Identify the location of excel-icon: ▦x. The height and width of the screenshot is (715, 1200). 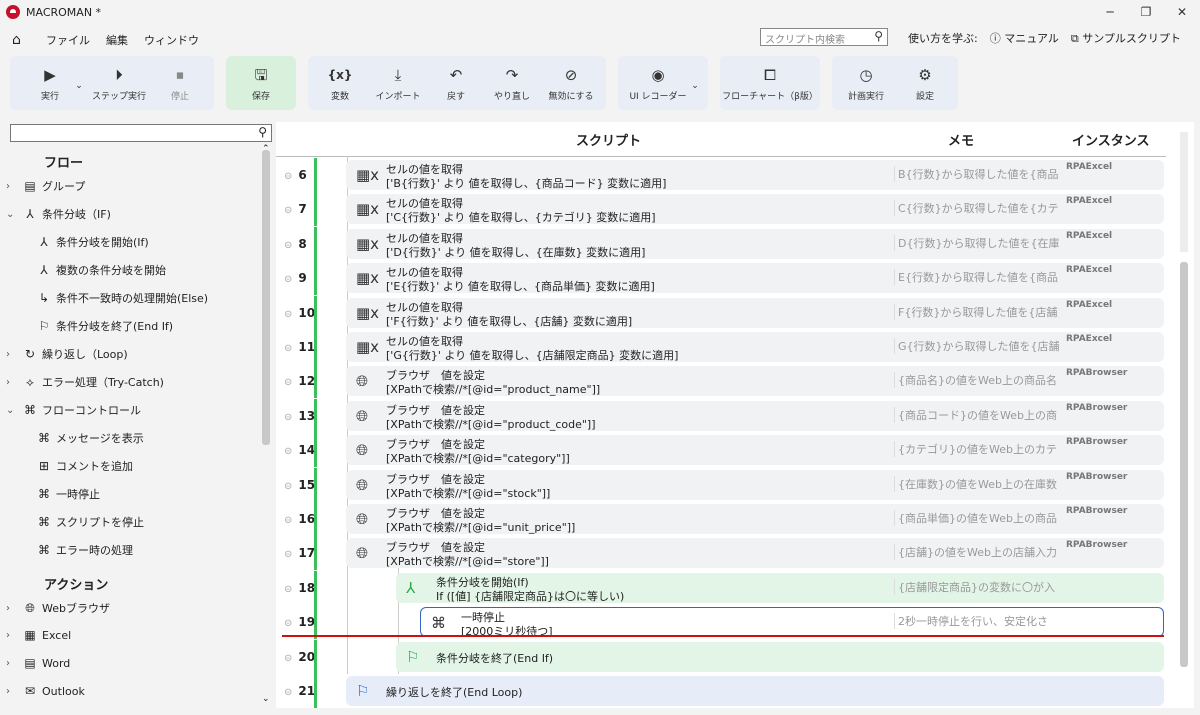
(368, 347).